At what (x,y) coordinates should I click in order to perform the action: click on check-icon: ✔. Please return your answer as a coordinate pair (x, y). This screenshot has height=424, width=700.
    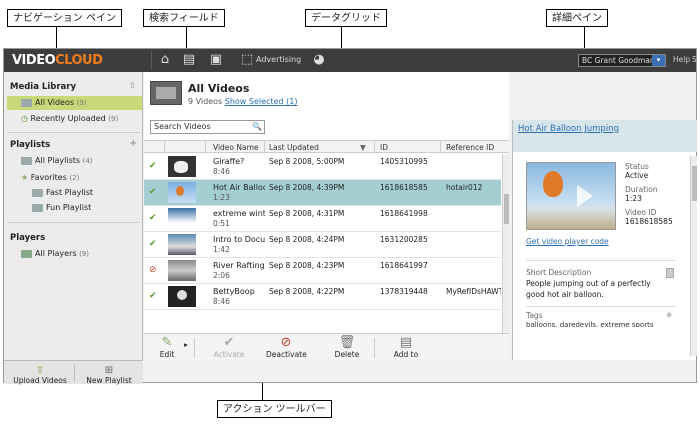
    Looking at the image, I should click on (229, 342).